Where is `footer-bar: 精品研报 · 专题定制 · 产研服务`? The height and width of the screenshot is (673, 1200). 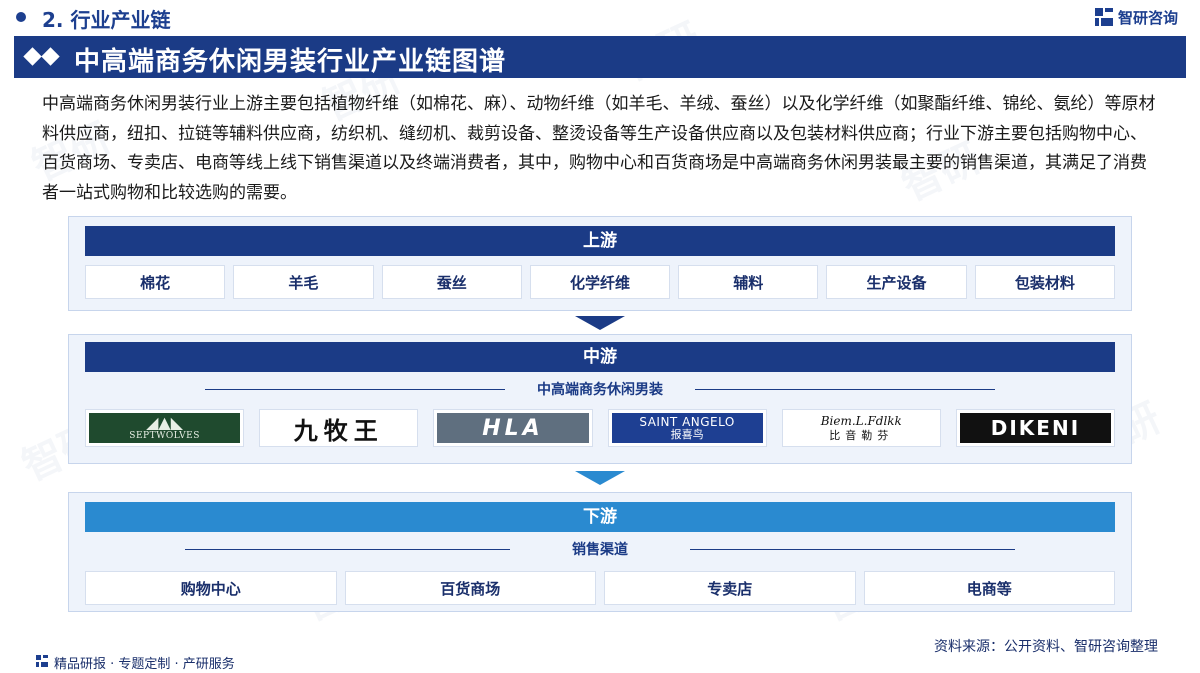 footer-bar: 精品研报 · 专题定制 · 产研服务 is located at coordinates (600, 661).